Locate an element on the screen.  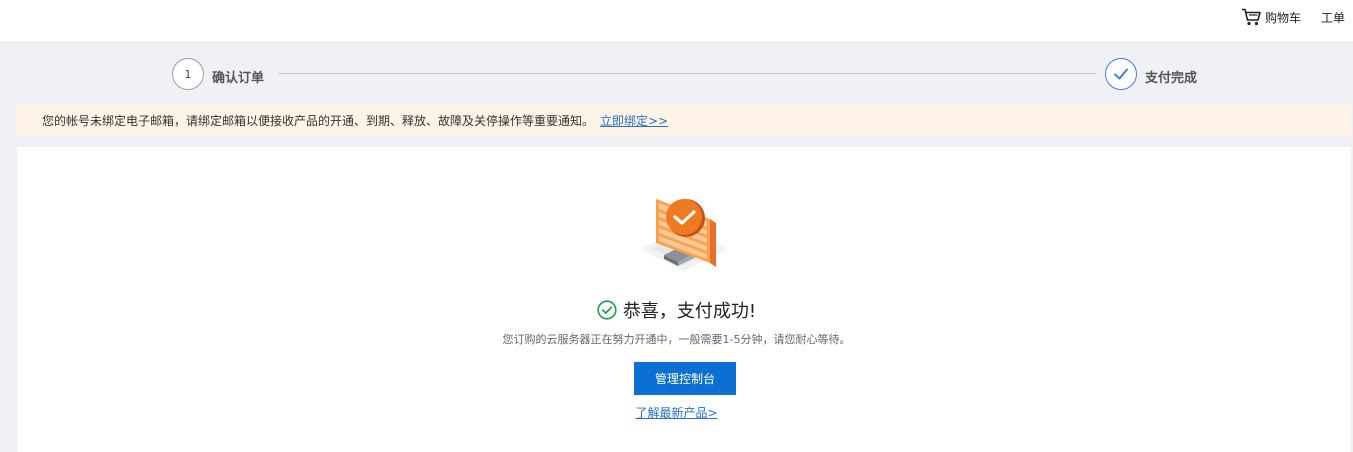
more-products-link: 了解最新产品> is located at coordinates (676, 413).